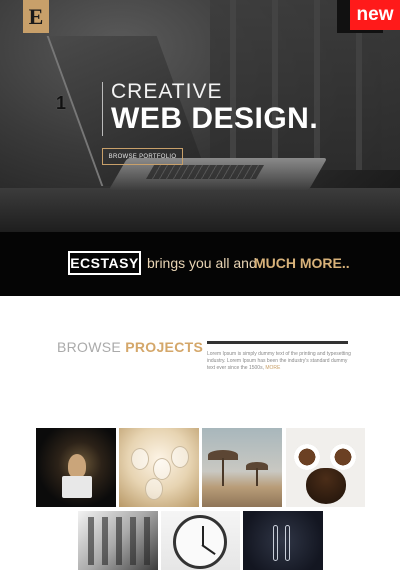  What do you see at coordinates (375, 15) in the screenshot?
I see `new-badge: new` at bounding box center [375, 15].